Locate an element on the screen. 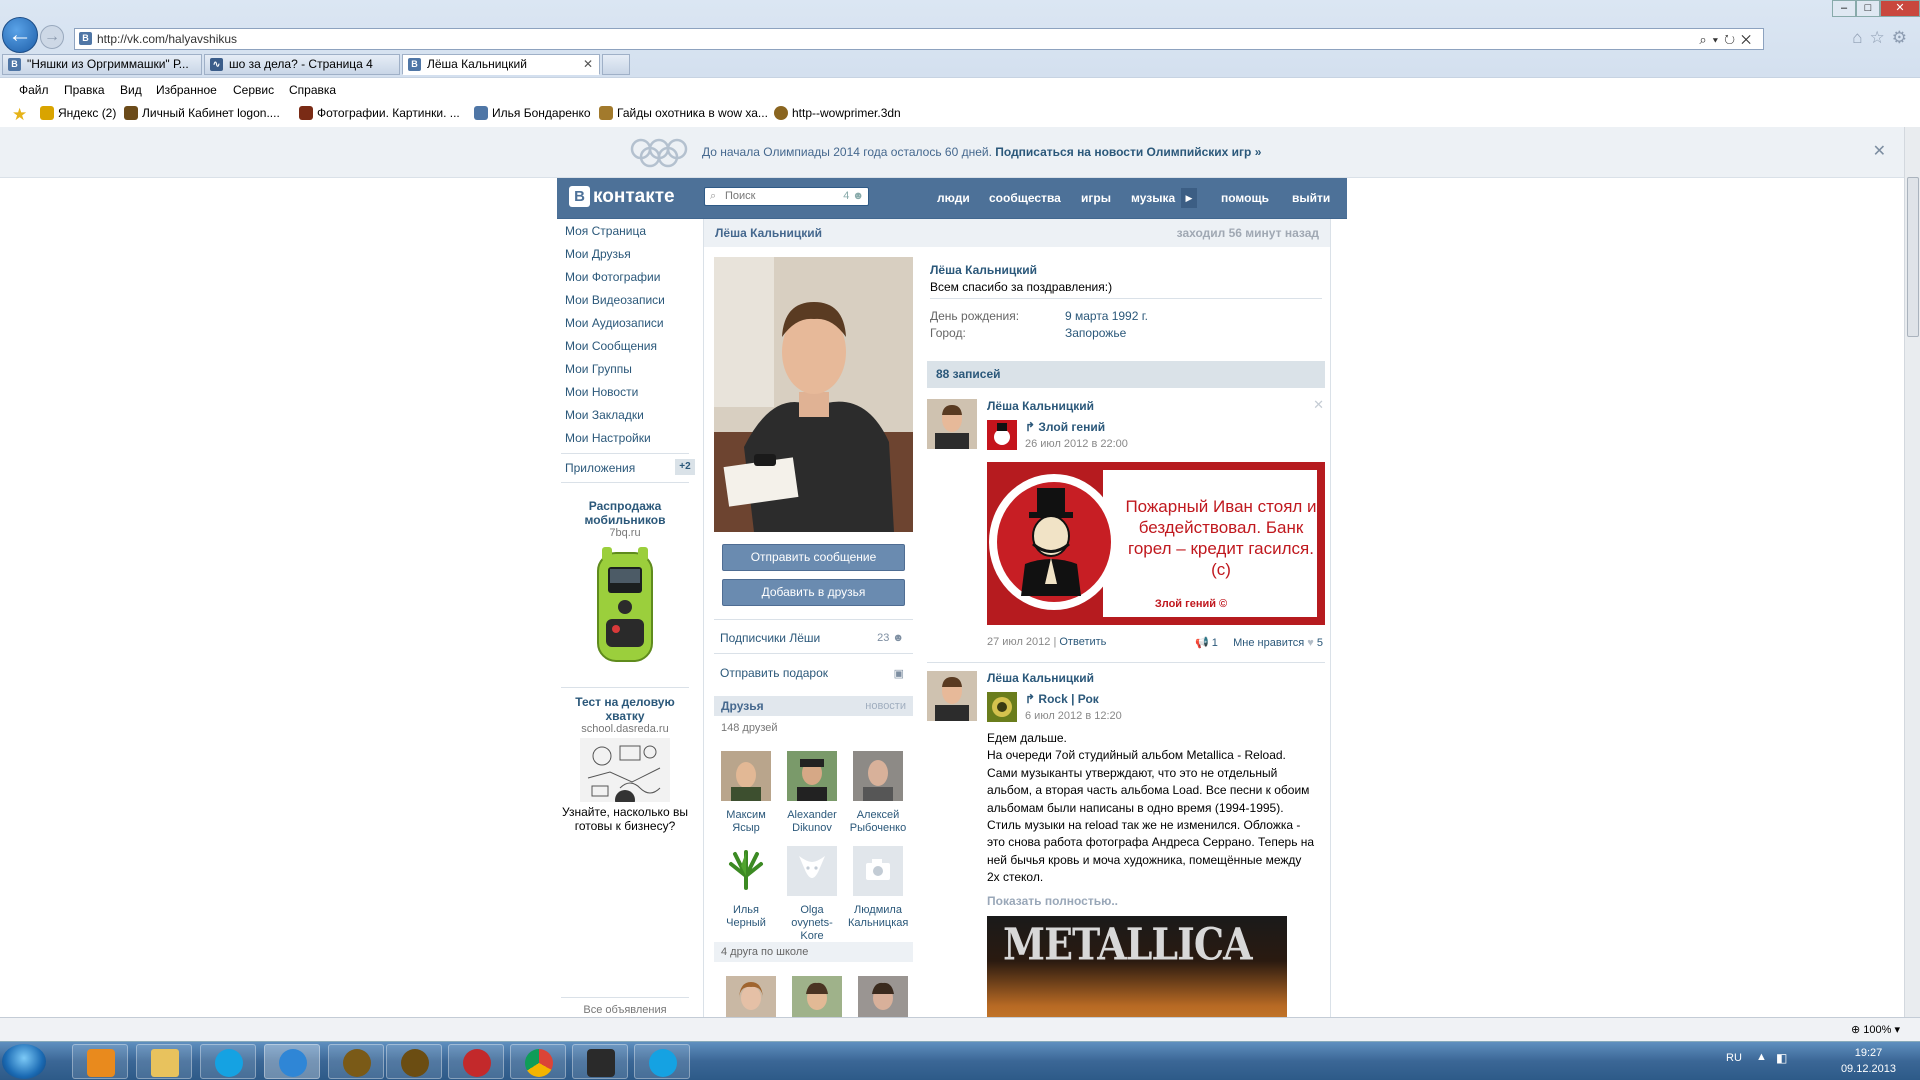 The width and height of the screenshot is (1920, 1080). friends-box-header: Друзья новости is located at coordinates (813, 706).